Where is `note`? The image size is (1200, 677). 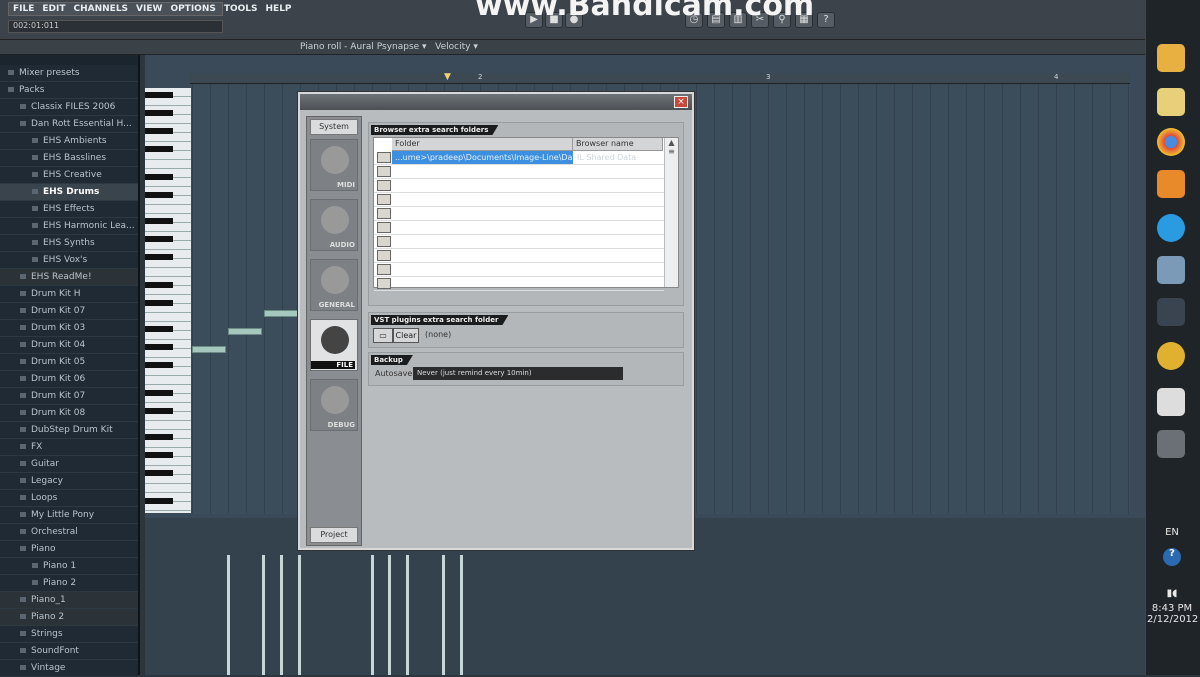 note is located at coordinates (245, 331).